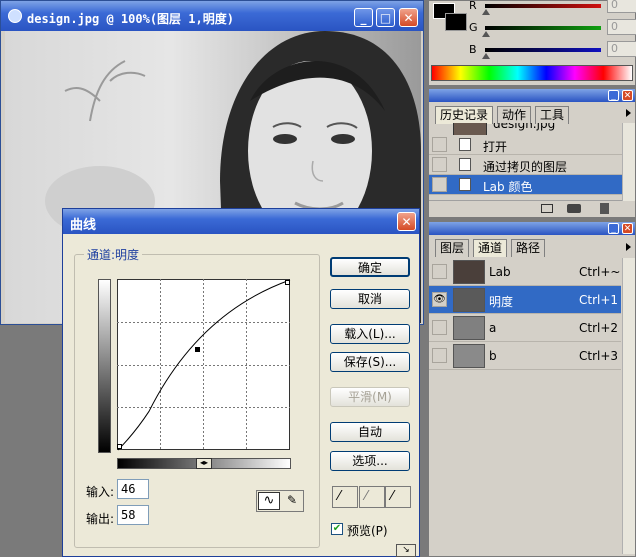 This screenshot has width=636, height=557. I want to click on color-slider-row-r: R0, so click(552, 7).